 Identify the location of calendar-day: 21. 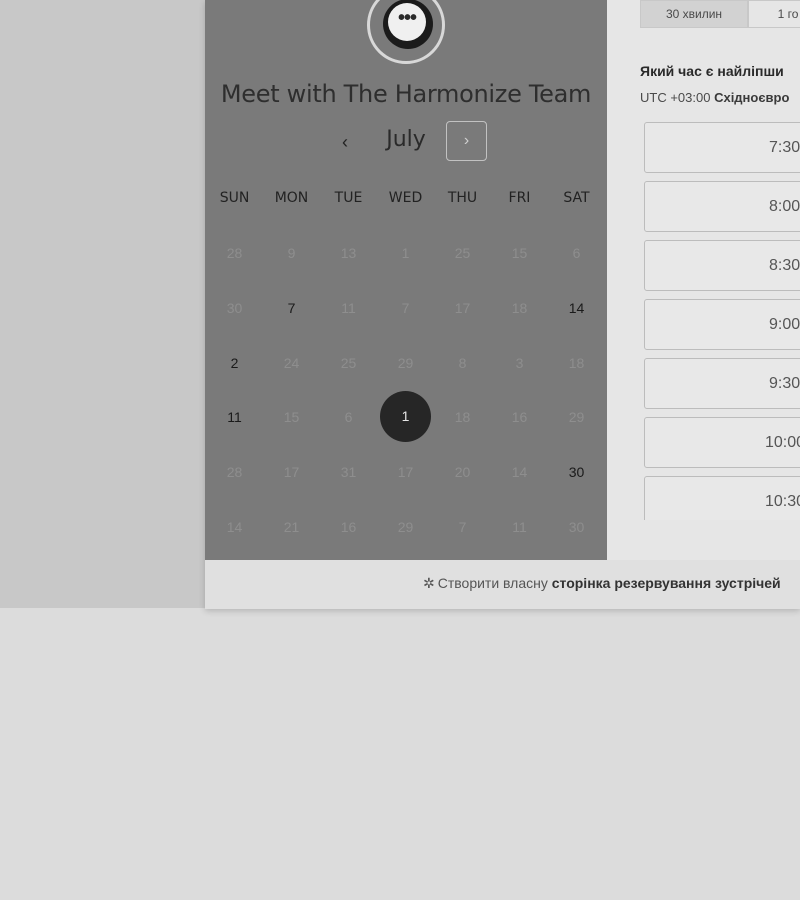
(291, 527).